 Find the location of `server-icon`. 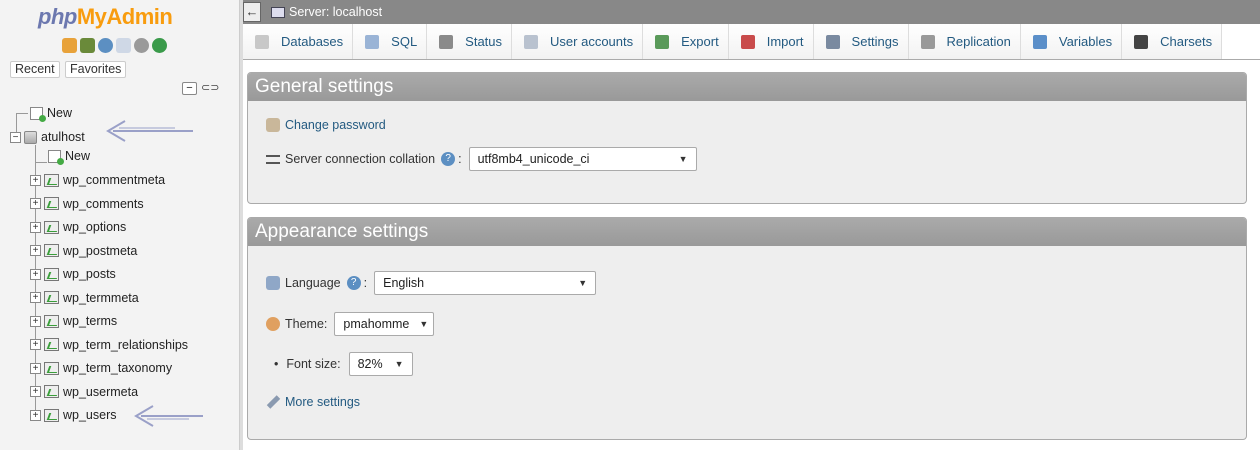

server-icon is located at coordinates (278, 12).